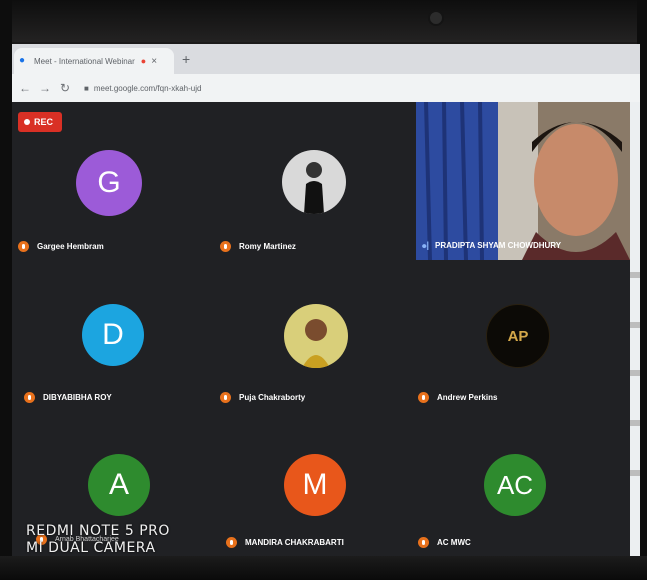 The height and width of the screenshot is (580, 647). What do you see at coordinates (444, 542) in the screenshot?
I see `participant-label: AC MWC` at bounding box center [444, 542].